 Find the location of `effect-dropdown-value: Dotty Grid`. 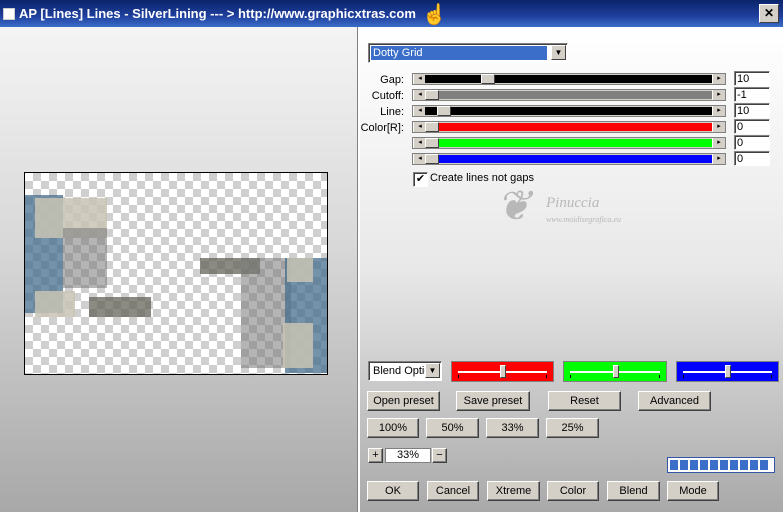

effect-dropdown-value: Dotty Grid is located at coordinates (459, 53).